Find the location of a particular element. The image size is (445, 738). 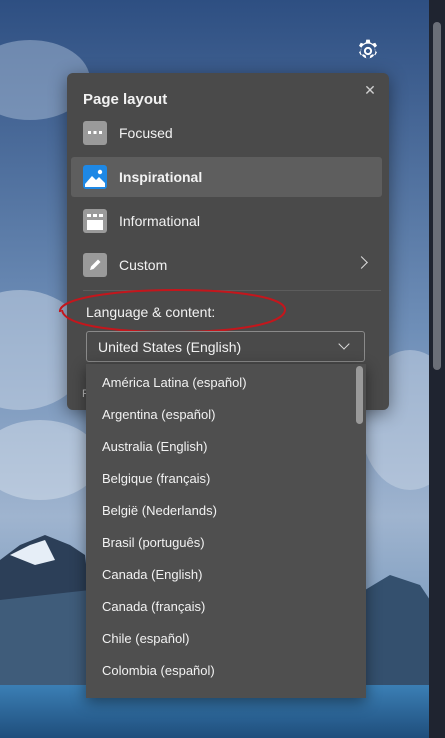

layout-option-label: Focused is located at coordinates (146, 133).